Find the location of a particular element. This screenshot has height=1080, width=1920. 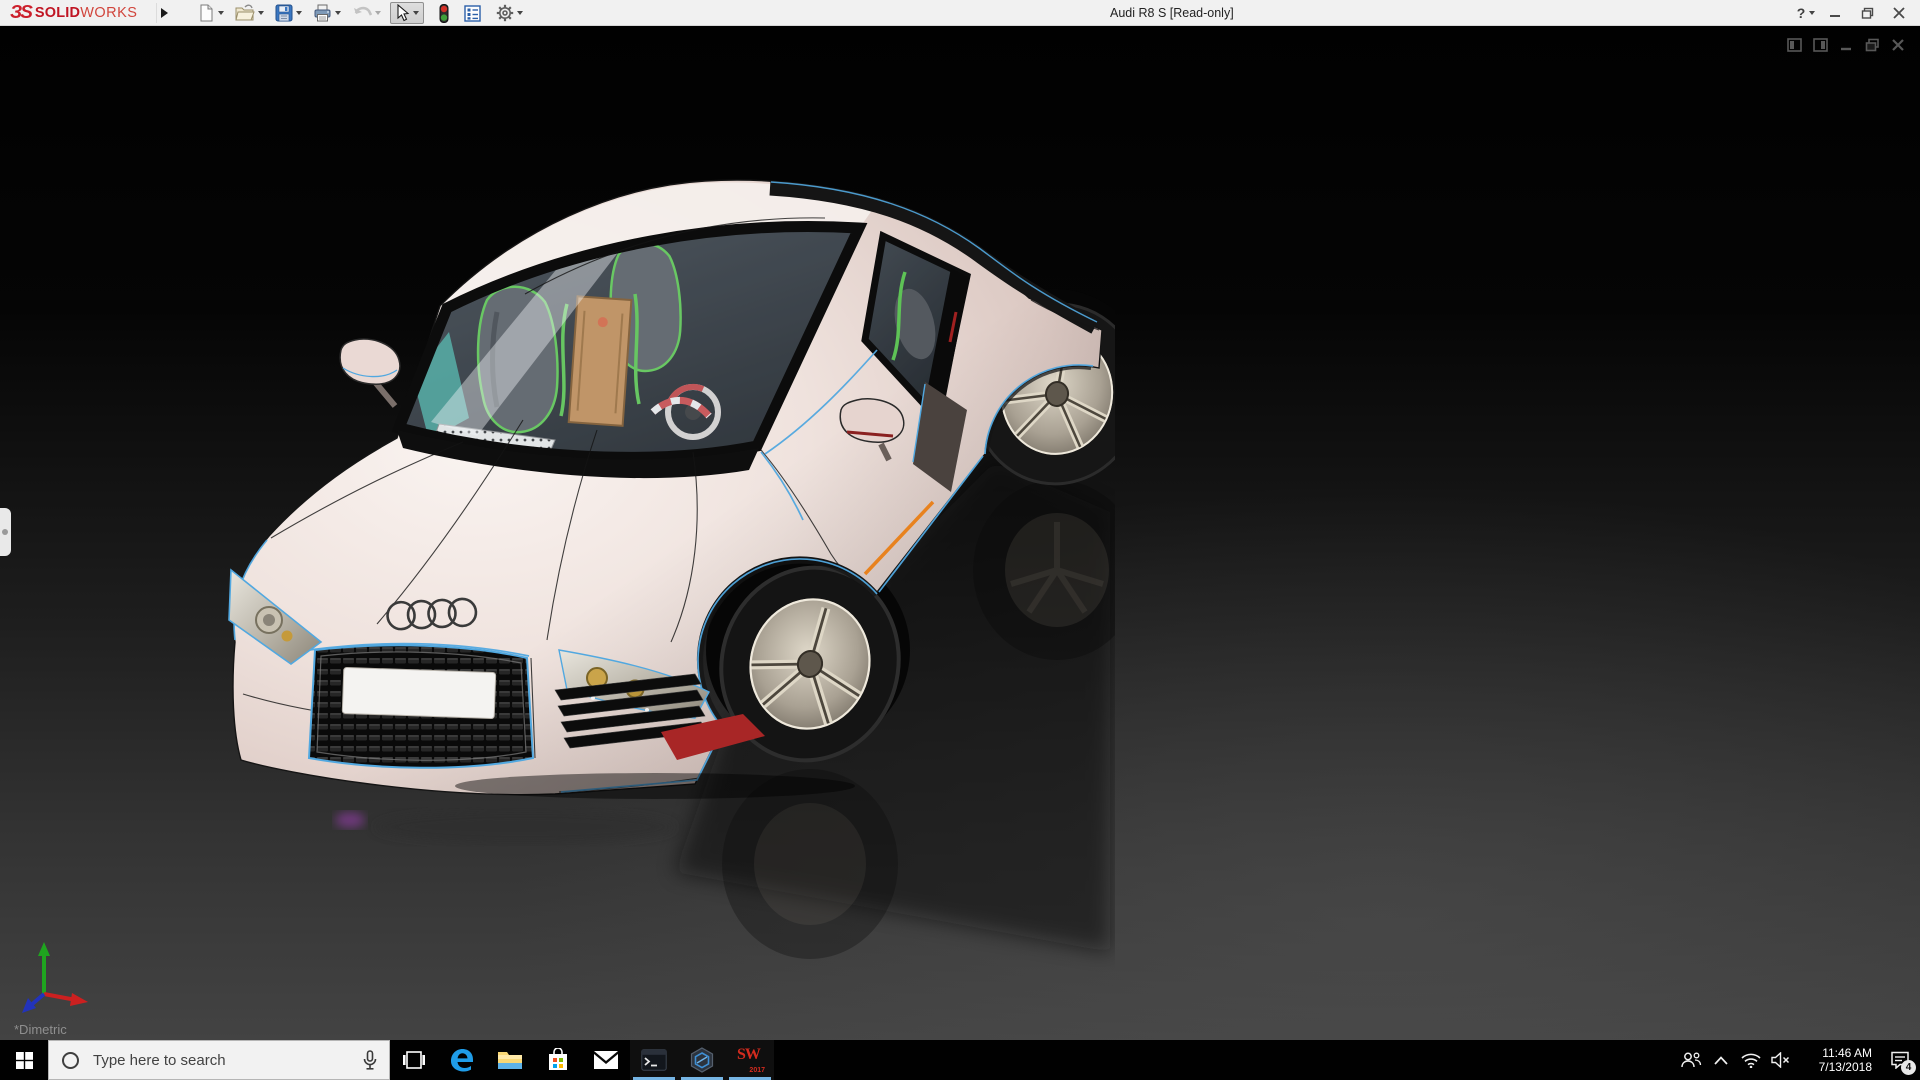

settings-button is located at coordinates (509, 13).